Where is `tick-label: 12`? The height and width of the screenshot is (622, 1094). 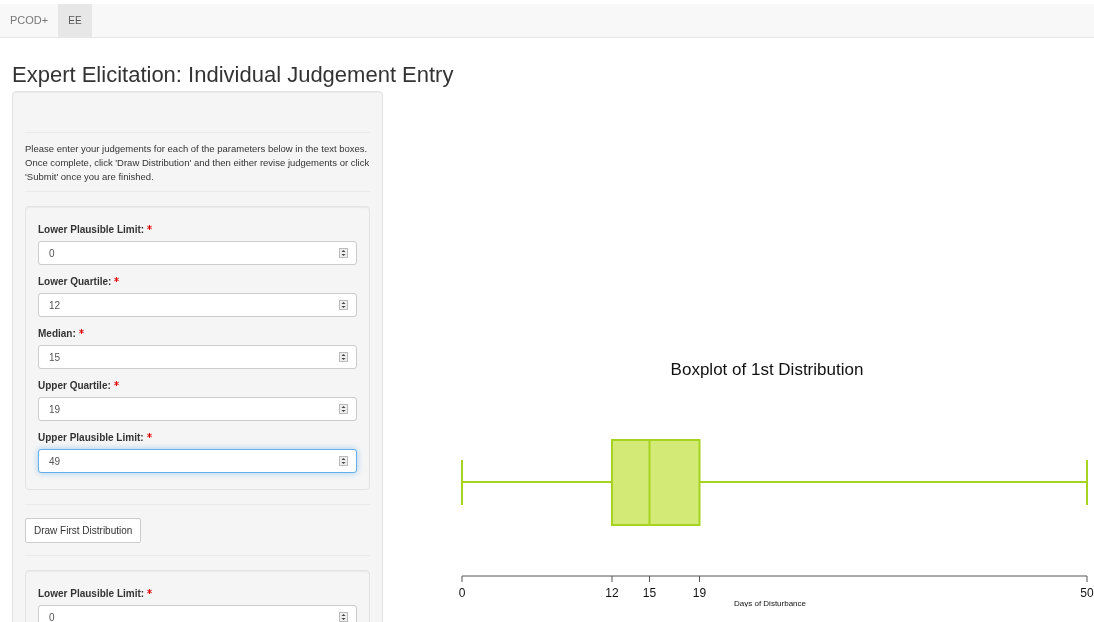
tick-label: 12 is located at coordinates (612, 593).